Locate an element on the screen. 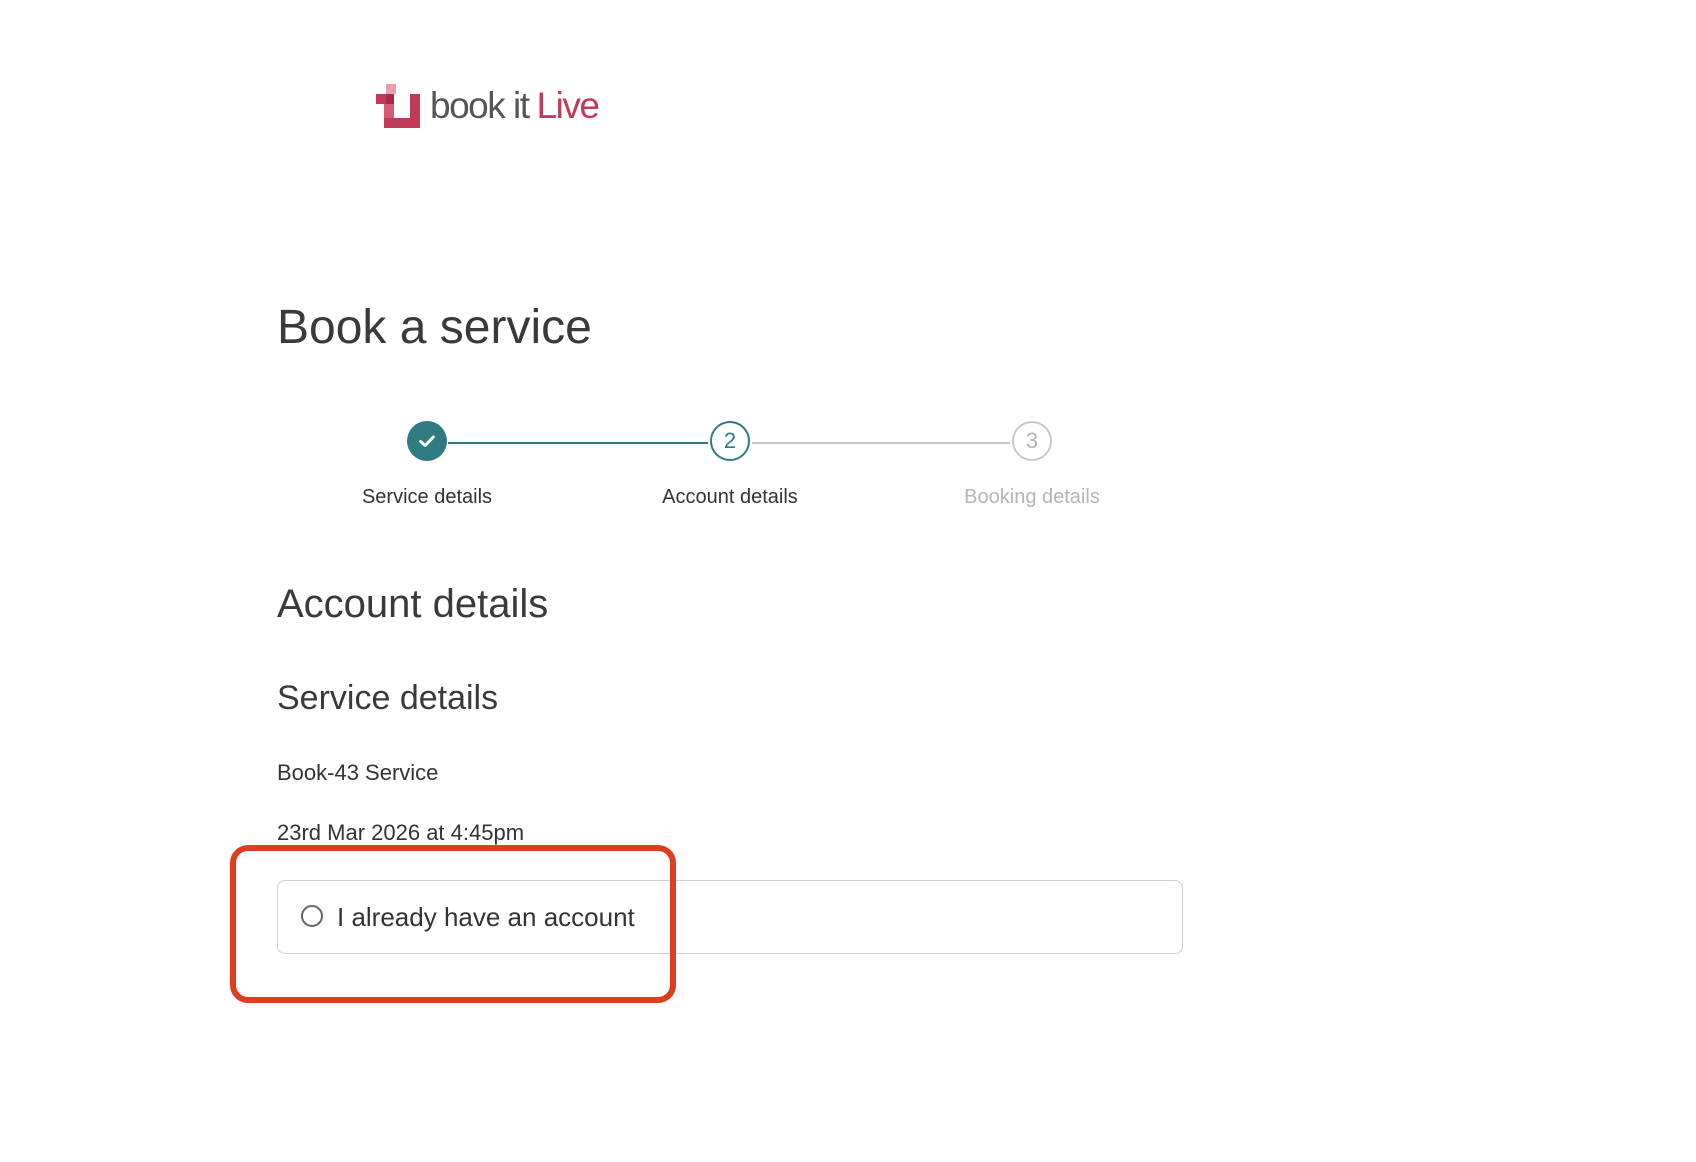 This screenshot has width=1696, height=1162. step-2-label: Account details is located at coordinates (730, 497).